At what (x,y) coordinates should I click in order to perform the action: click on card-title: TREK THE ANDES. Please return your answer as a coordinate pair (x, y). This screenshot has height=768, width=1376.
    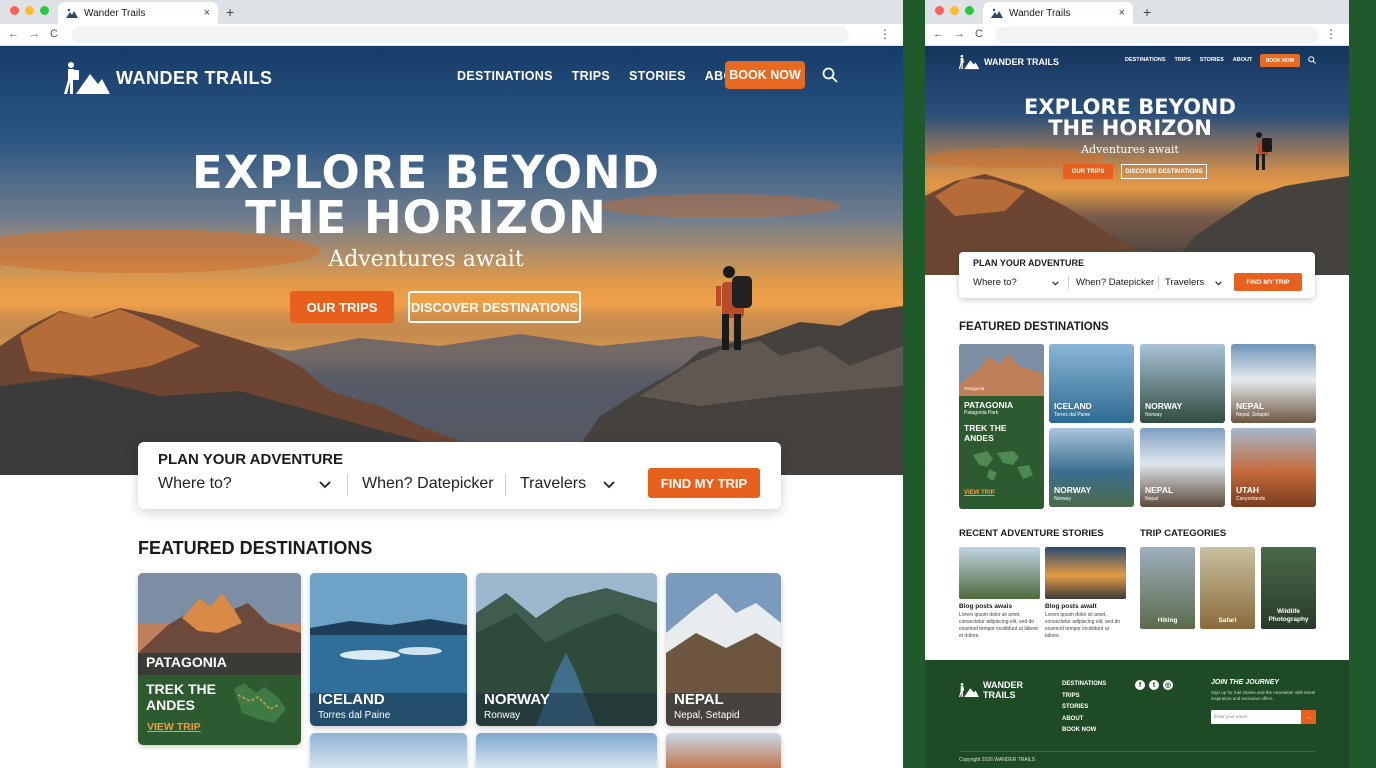
    Looking at the image, I should click on (181, 697).